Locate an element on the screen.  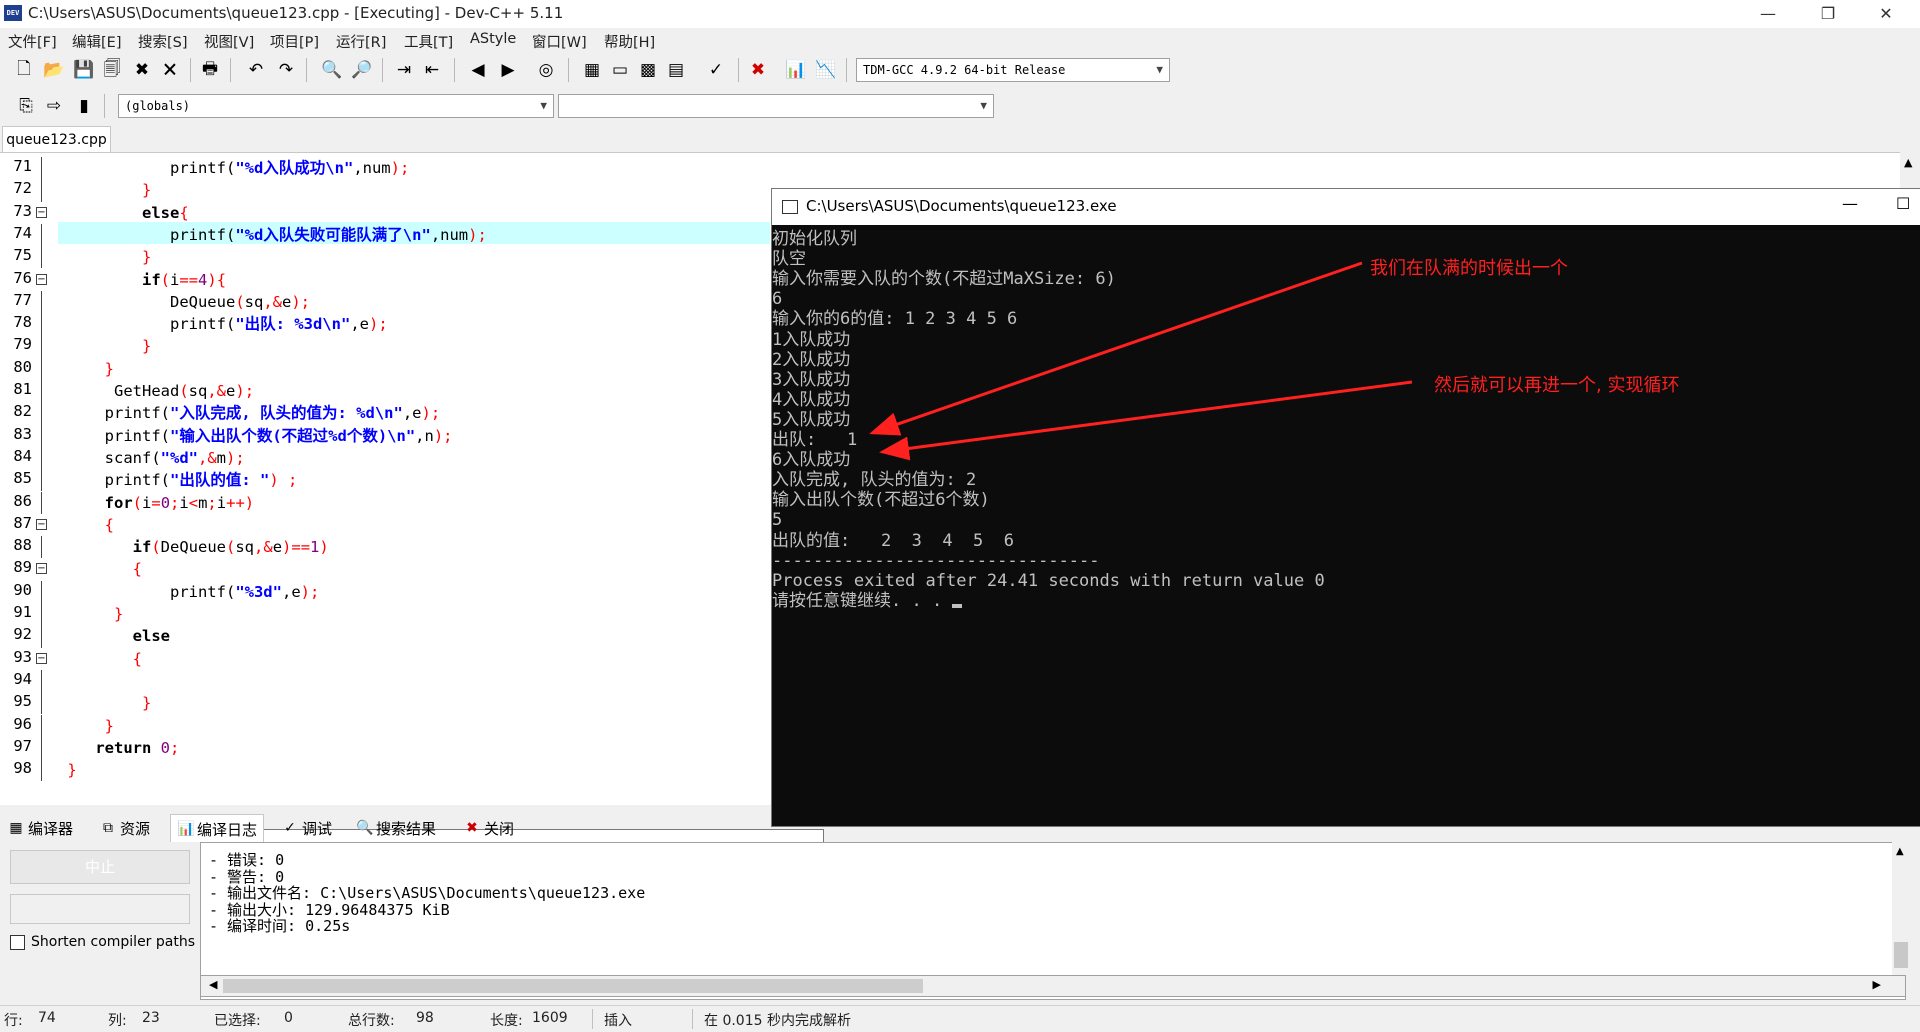
code-line: printf("输入出队个数(不超过%d个数)\n",n); is located at coordinates (255, 436).